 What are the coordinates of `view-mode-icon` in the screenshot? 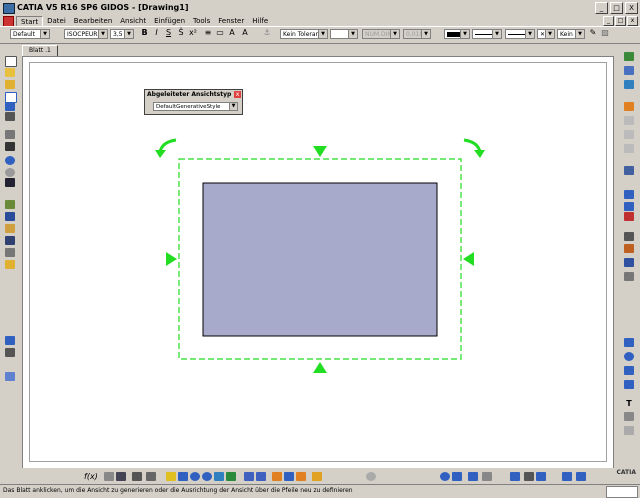 It's located at (581, 476).